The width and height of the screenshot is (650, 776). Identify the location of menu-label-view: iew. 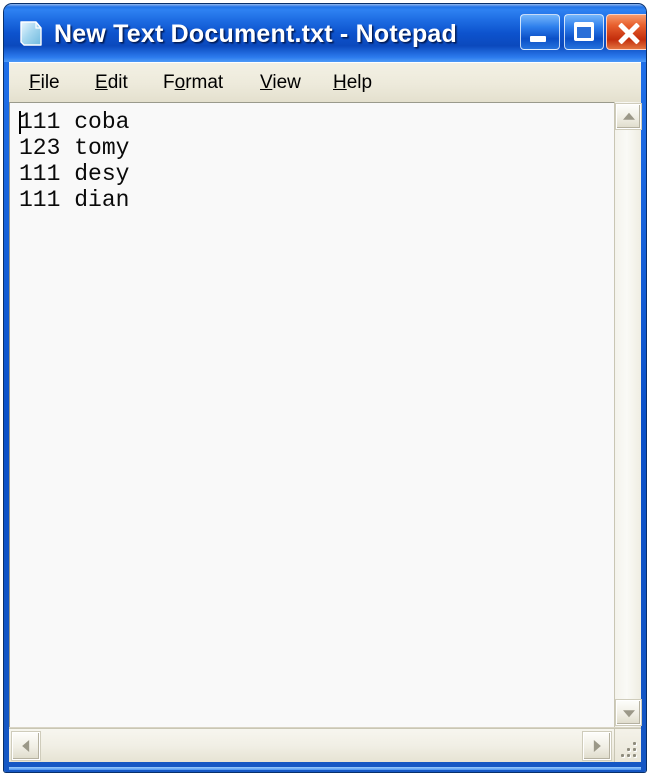
(286, 82).